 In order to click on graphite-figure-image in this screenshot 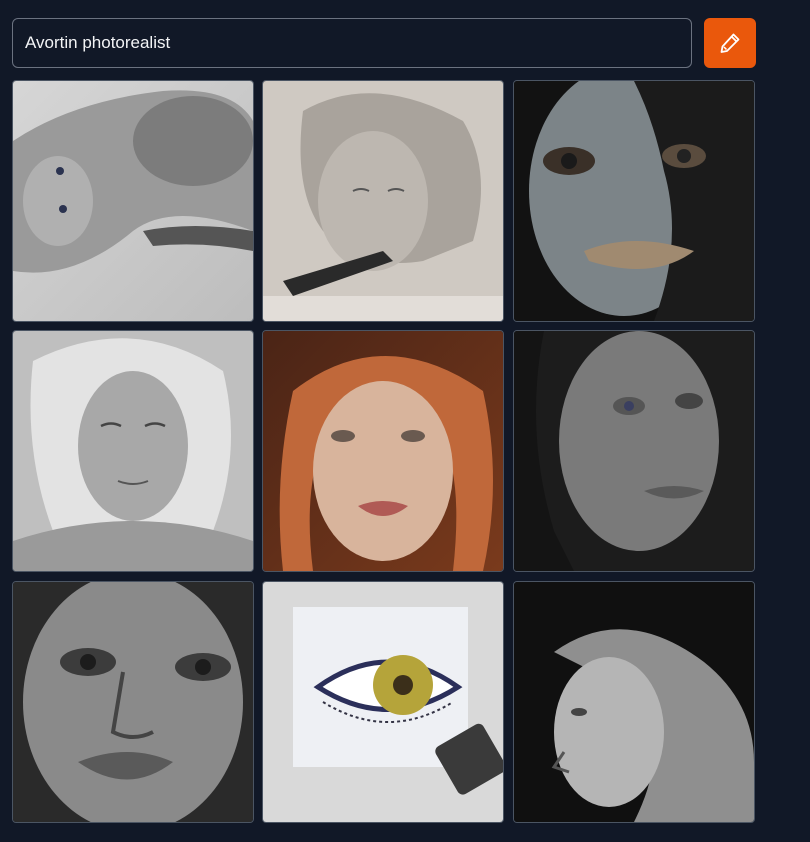, I will do `click(133, 201)`.